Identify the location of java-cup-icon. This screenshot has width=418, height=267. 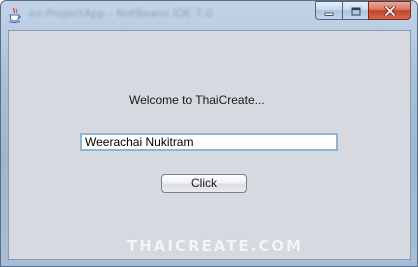
(15, 15).